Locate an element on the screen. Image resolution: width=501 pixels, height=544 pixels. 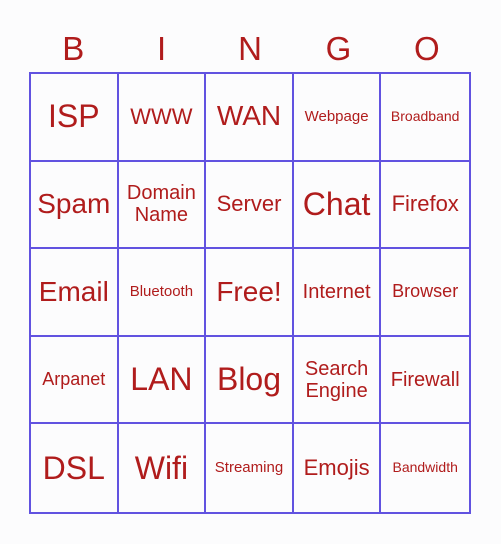
bingo-cell: Server is located at coordinates (250, 205).